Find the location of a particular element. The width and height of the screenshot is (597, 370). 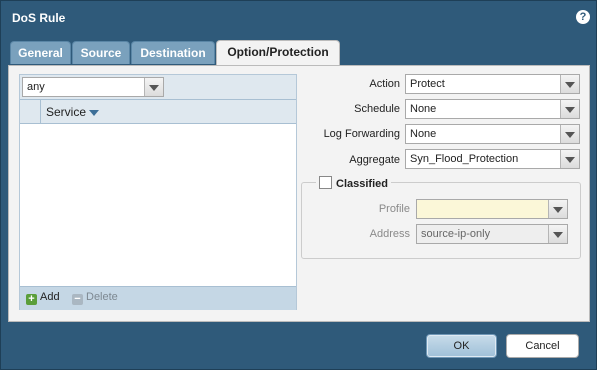

classified-toggle: Classified is located at coordinates (353, 183).